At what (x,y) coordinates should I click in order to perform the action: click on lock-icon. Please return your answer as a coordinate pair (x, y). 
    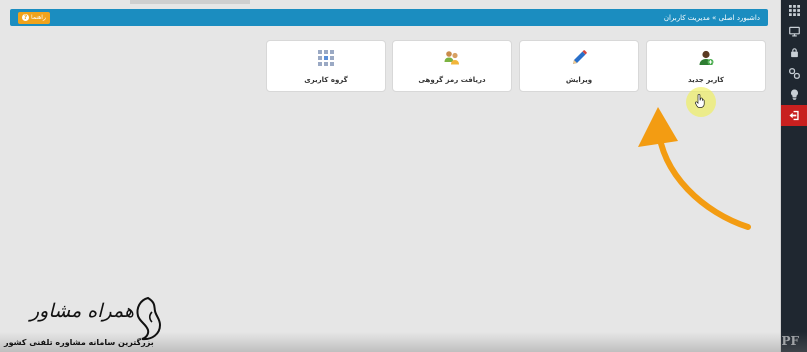
    Looking at the image, I should click on (794, 53).